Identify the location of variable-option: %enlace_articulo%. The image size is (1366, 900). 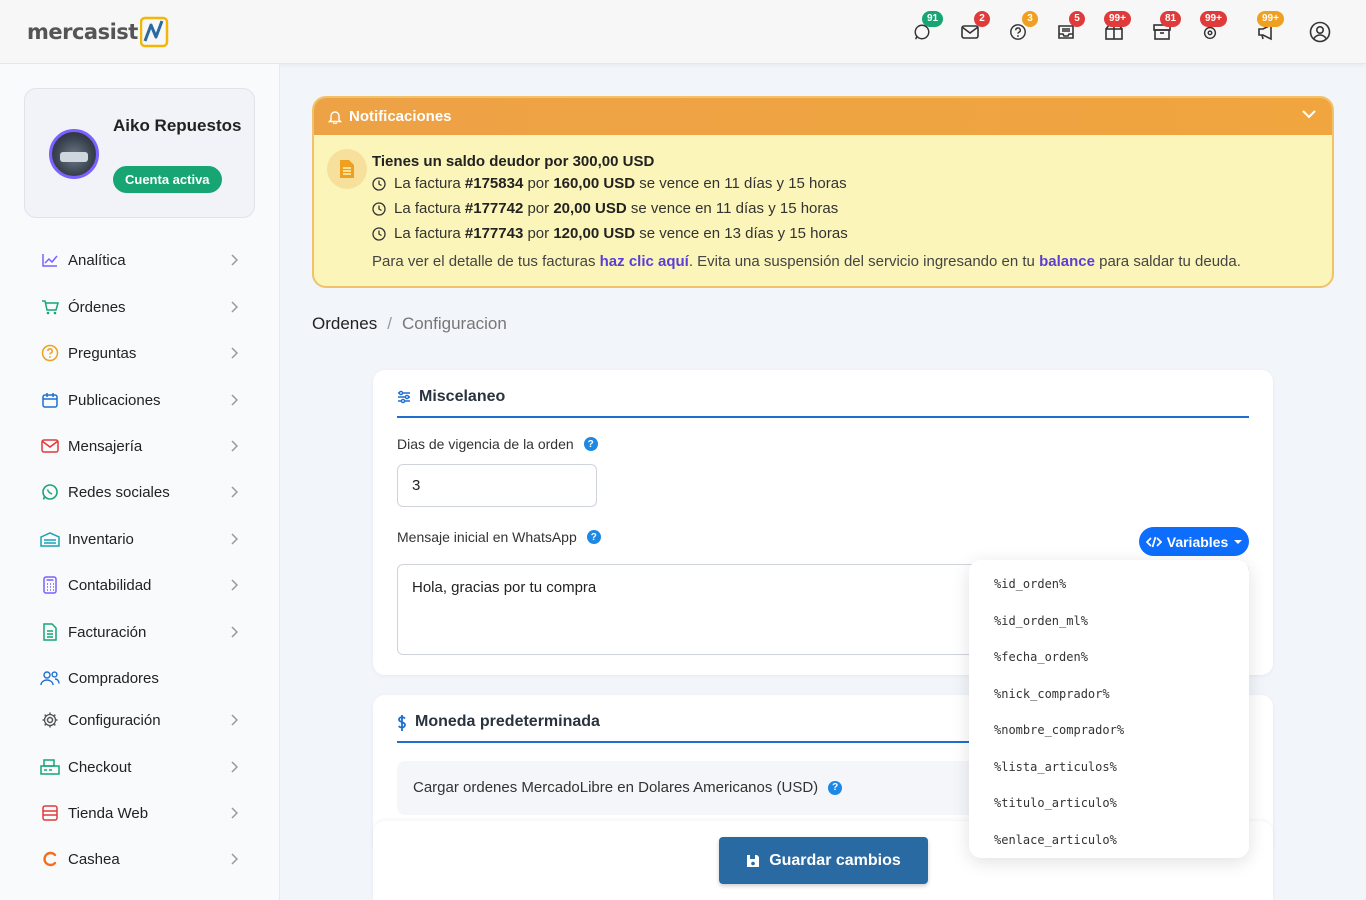
(1055, 840).